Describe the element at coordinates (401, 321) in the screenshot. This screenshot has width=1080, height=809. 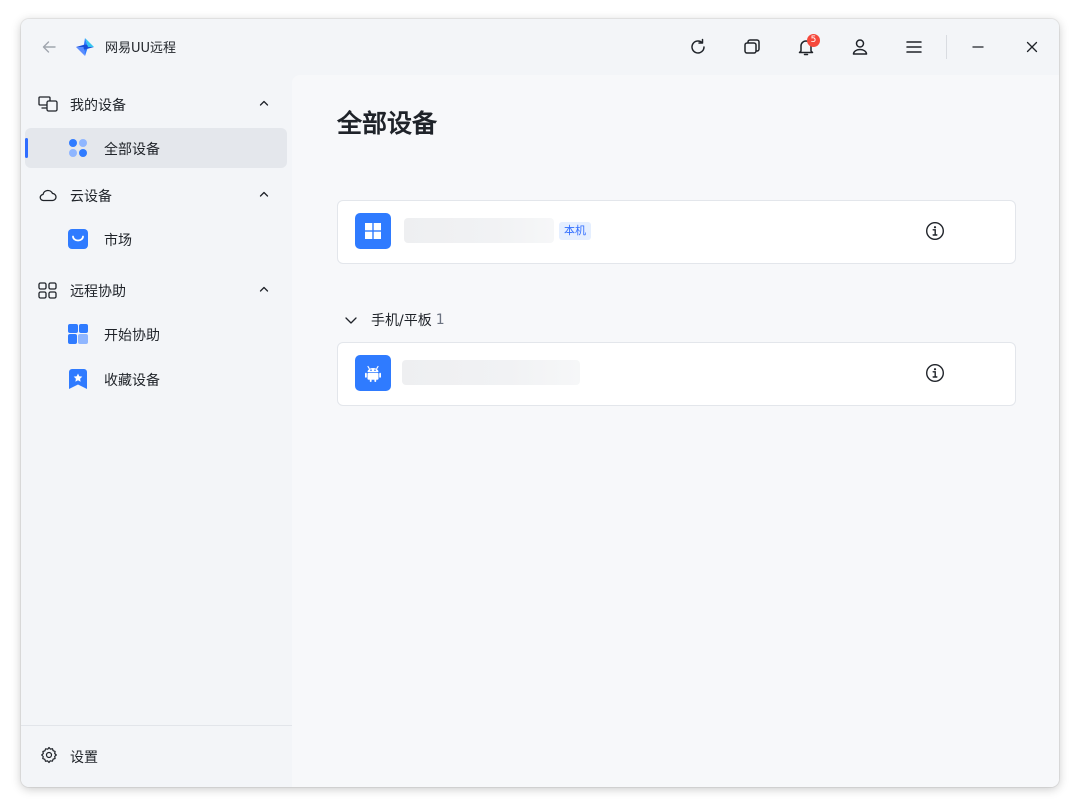
I see `section-label: 手机/平板` at that location.